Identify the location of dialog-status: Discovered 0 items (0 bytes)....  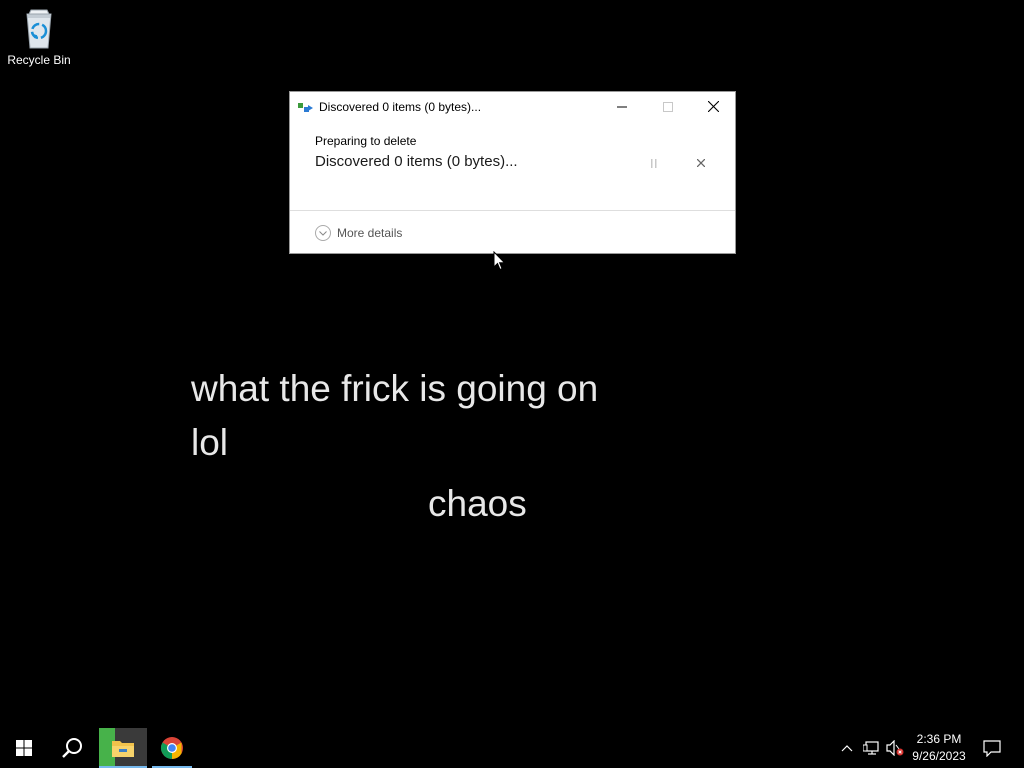
(416, 161).